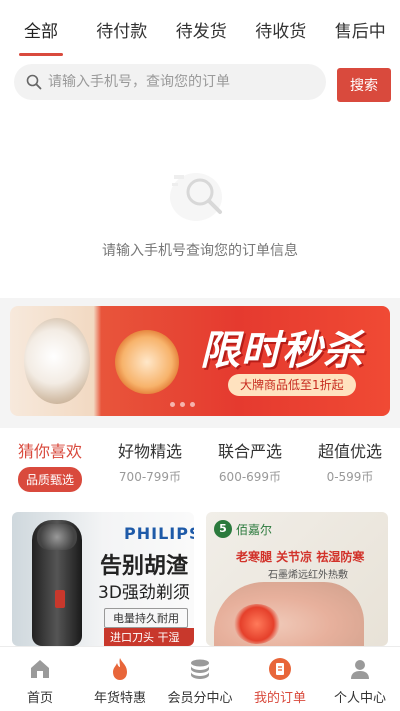 The image size is (400, 711). Describe the element at coordinates (40, 679) in the screenshot. I see `nav-home: 首页` at that location.